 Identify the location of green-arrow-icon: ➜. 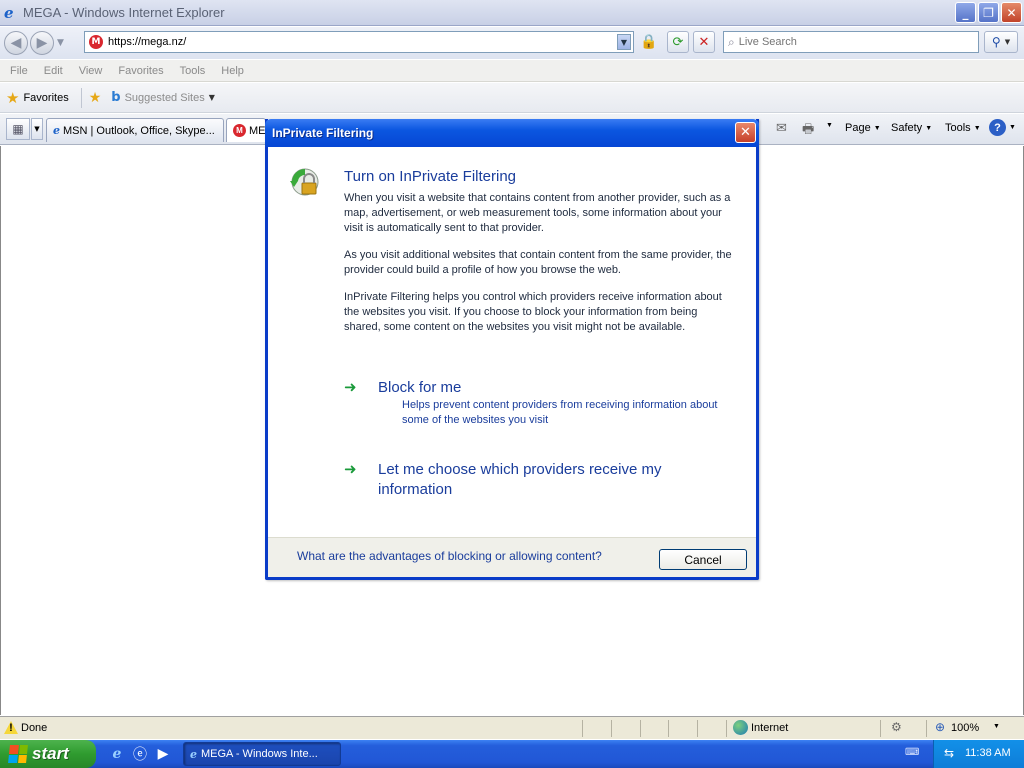
(350, 469).